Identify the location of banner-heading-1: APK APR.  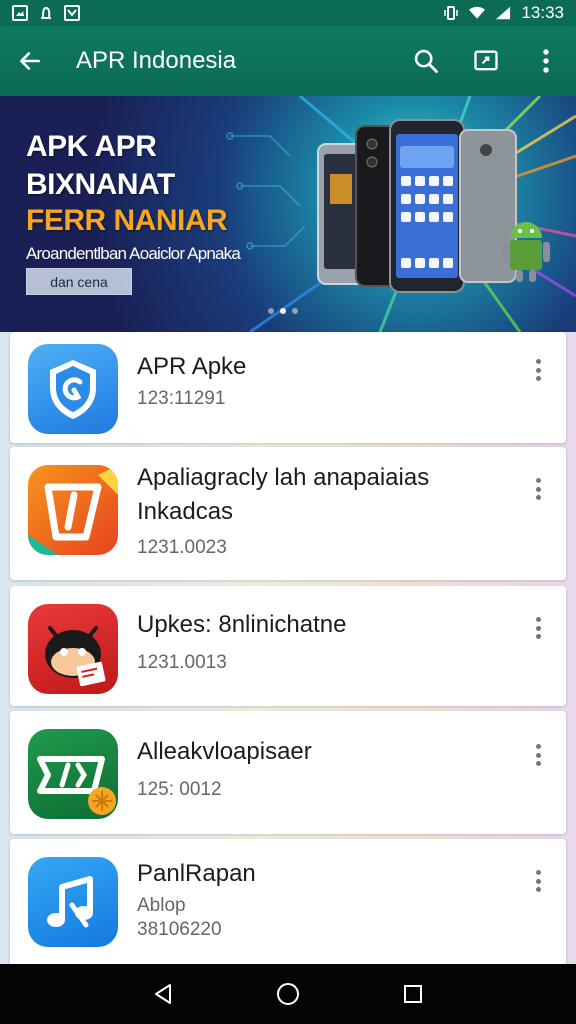
(91, 146).